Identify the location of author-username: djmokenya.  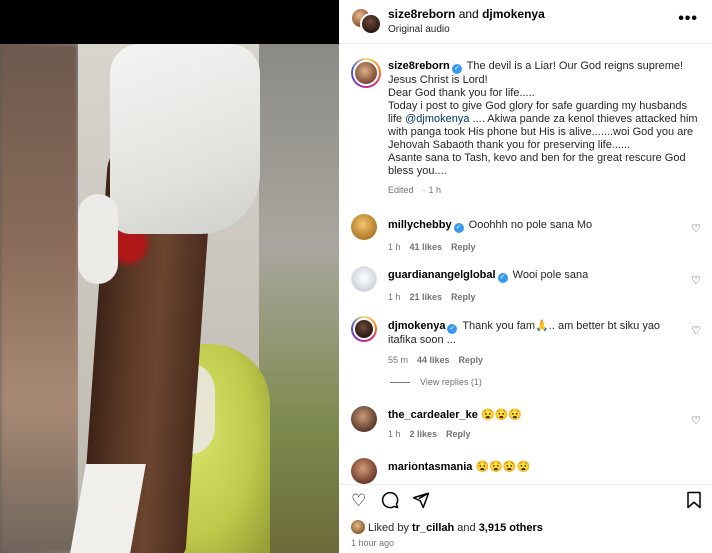
(513, 14).